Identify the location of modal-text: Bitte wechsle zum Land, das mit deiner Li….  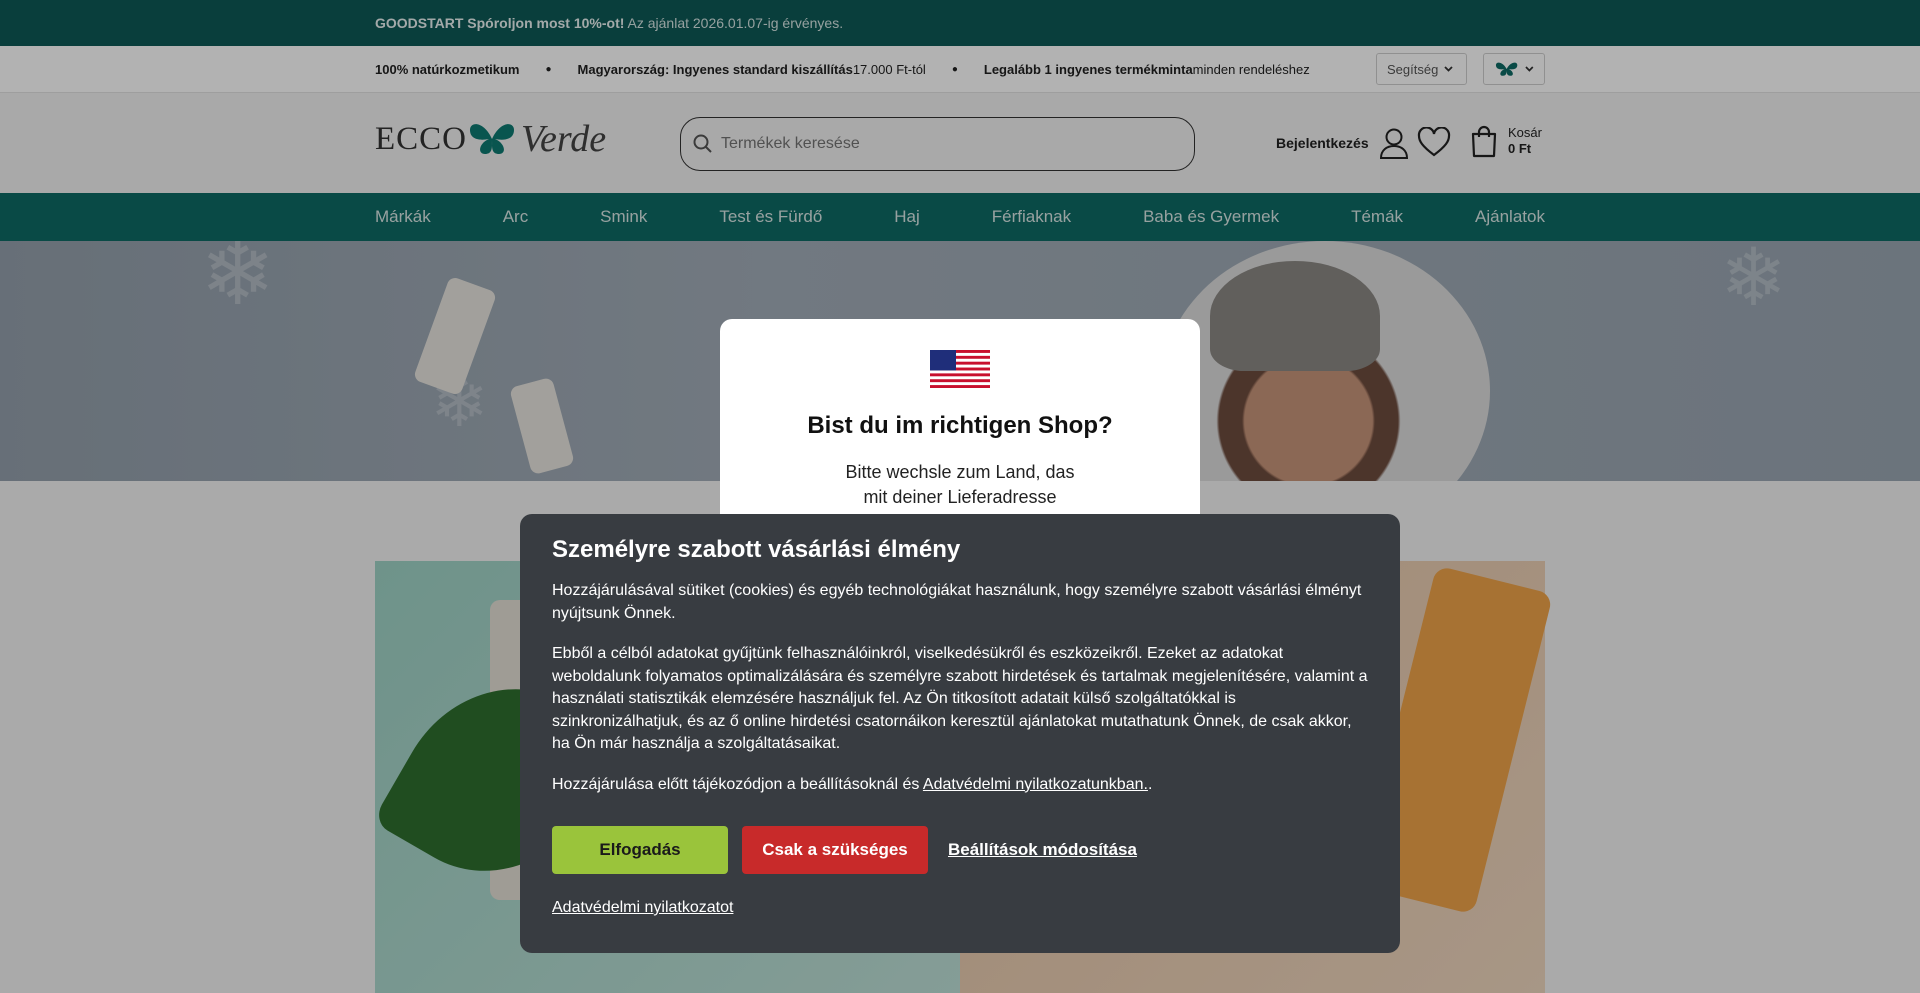
(960, 485).